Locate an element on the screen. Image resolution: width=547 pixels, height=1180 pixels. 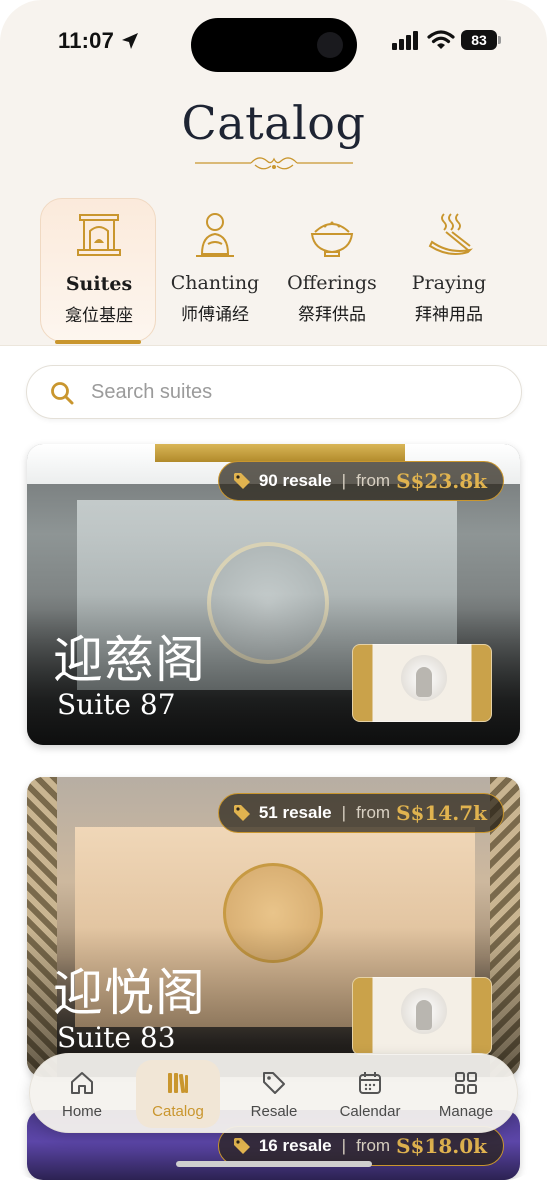
price: S$23.8k is located at coordinates (441, 481).